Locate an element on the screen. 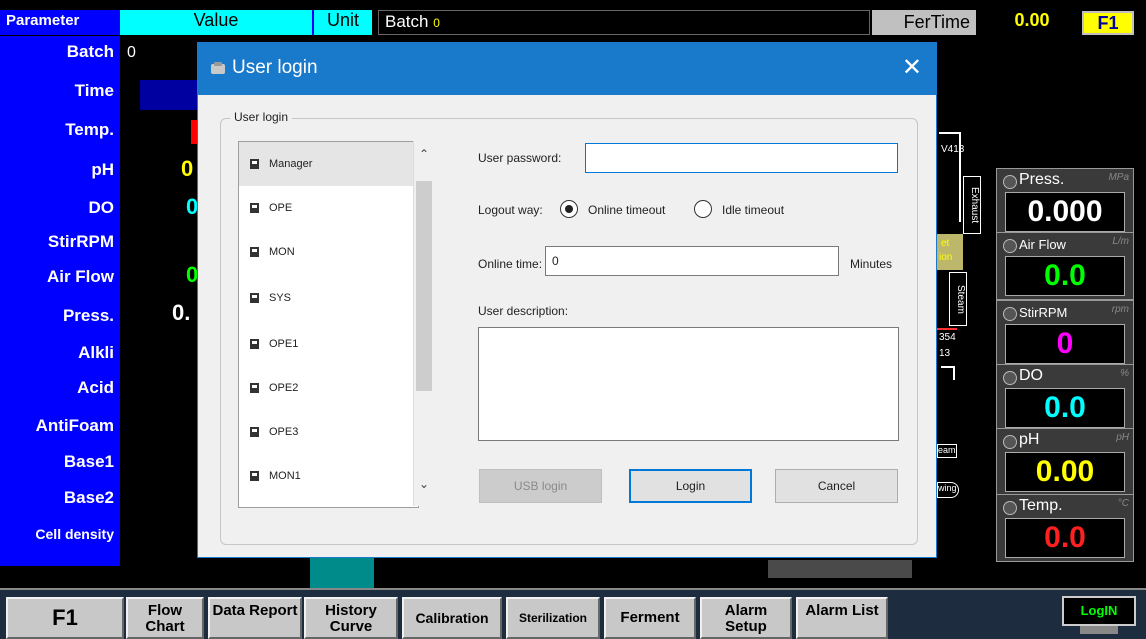 The image size is (1146, 639). param-time: Time is located at coordinates (94, 90).